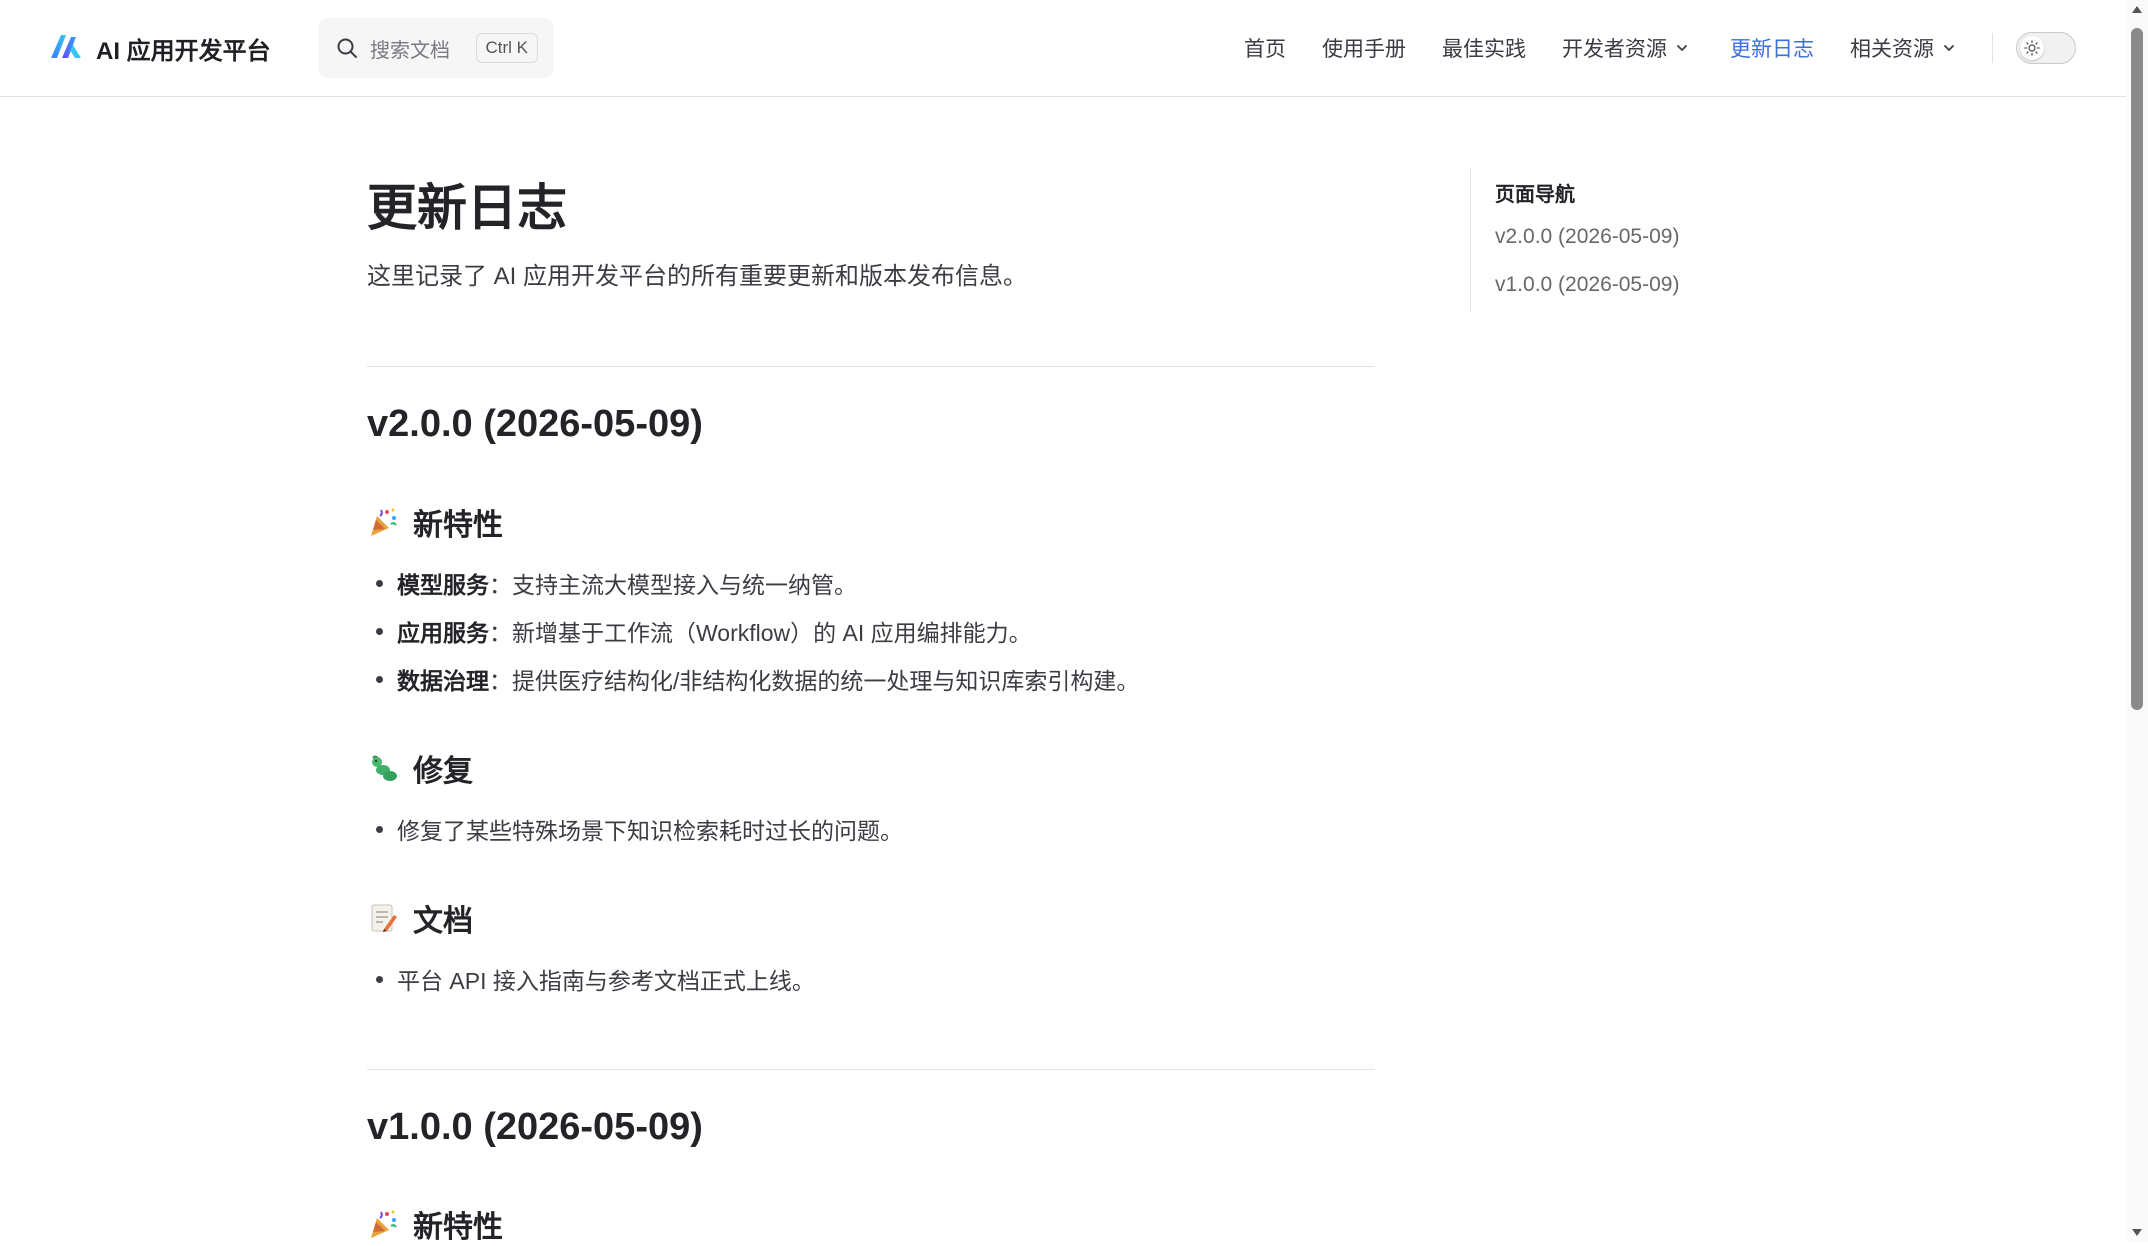 Image resolution: width=2148 pixels, height=1246 pixels. What do you see at coordinates (2137, 9) in the screenshot?
I see `scroll-up-arrow-icon` at bounding box center [2137, 9].